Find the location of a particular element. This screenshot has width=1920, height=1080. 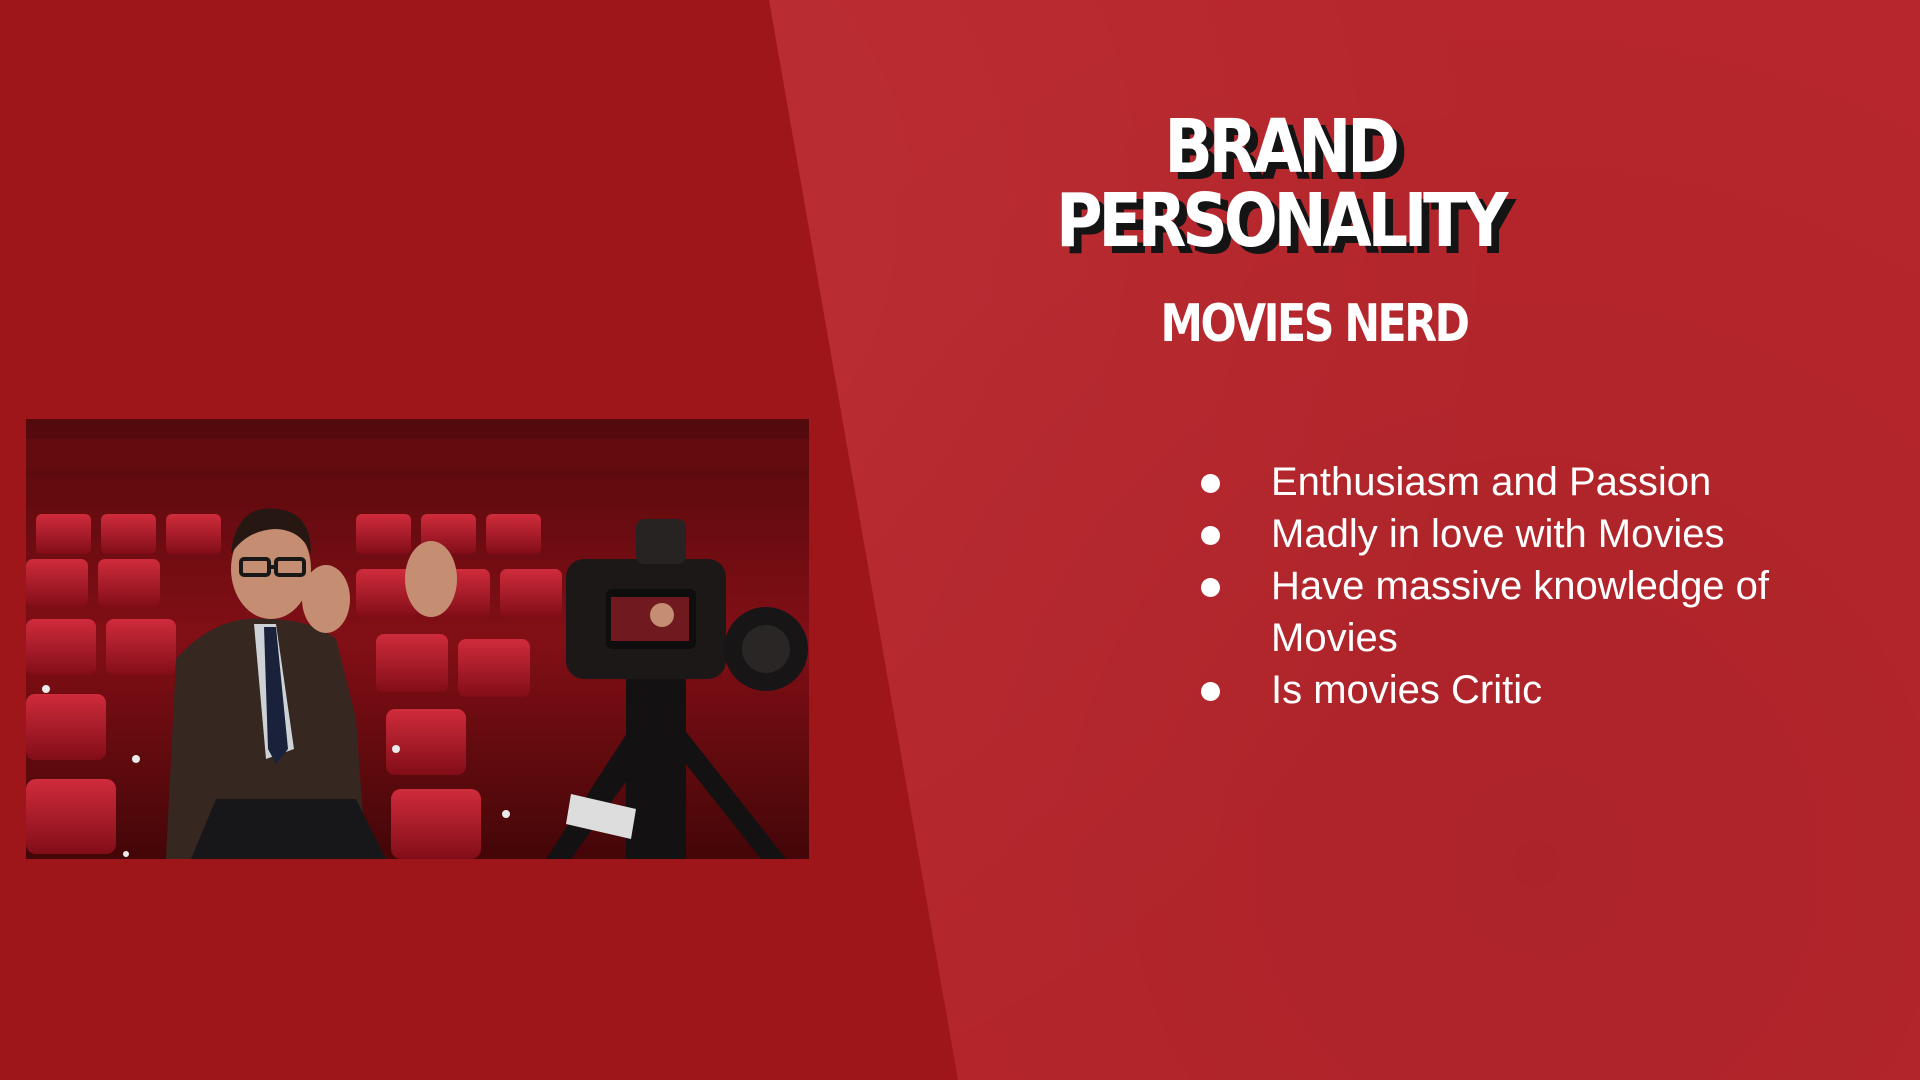

slide-subtitle: MOVIES NERD is located at coordinates (1315, 324).